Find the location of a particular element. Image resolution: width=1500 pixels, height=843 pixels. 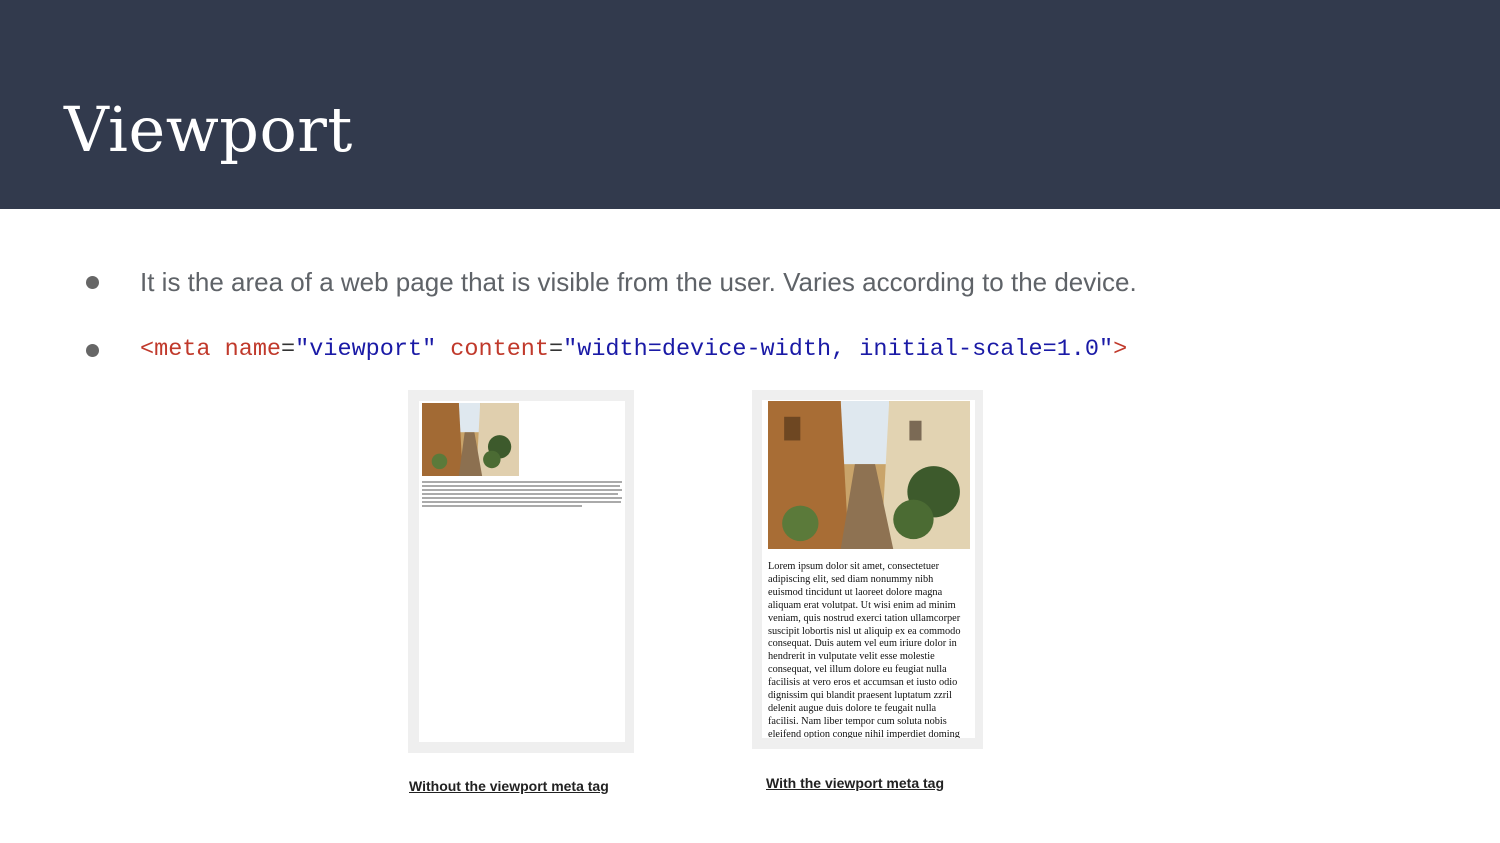

code-tag-open: <meta is located at coordinates (175, 349).